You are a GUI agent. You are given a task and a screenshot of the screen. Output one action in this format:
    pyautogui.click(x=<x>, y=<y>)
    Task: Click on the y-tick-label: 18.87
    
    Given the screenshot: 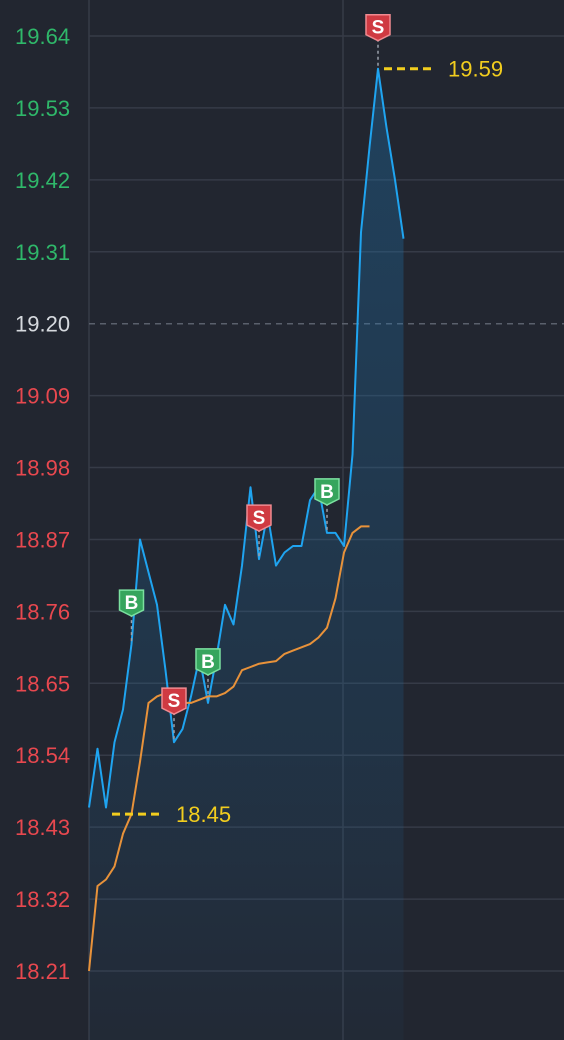 What is the action you would take?
    pyautogui.click(x=42, y=539)
    